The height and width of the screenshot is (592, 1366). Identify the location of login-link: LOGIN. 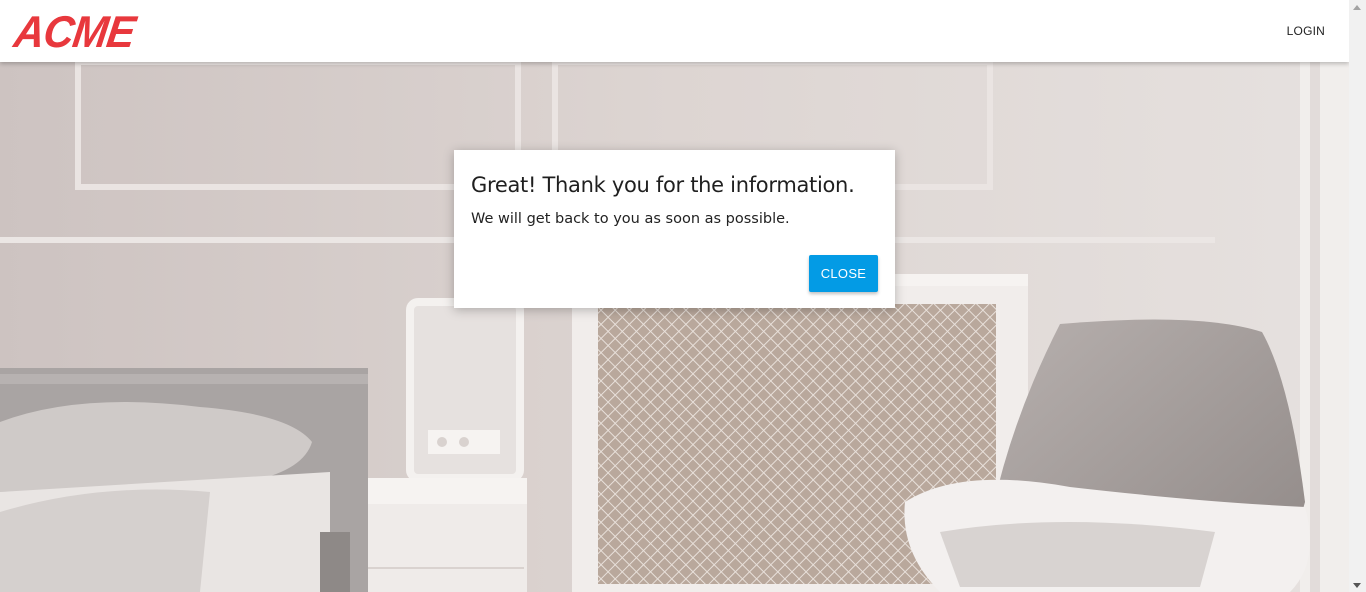
(1306, 31).